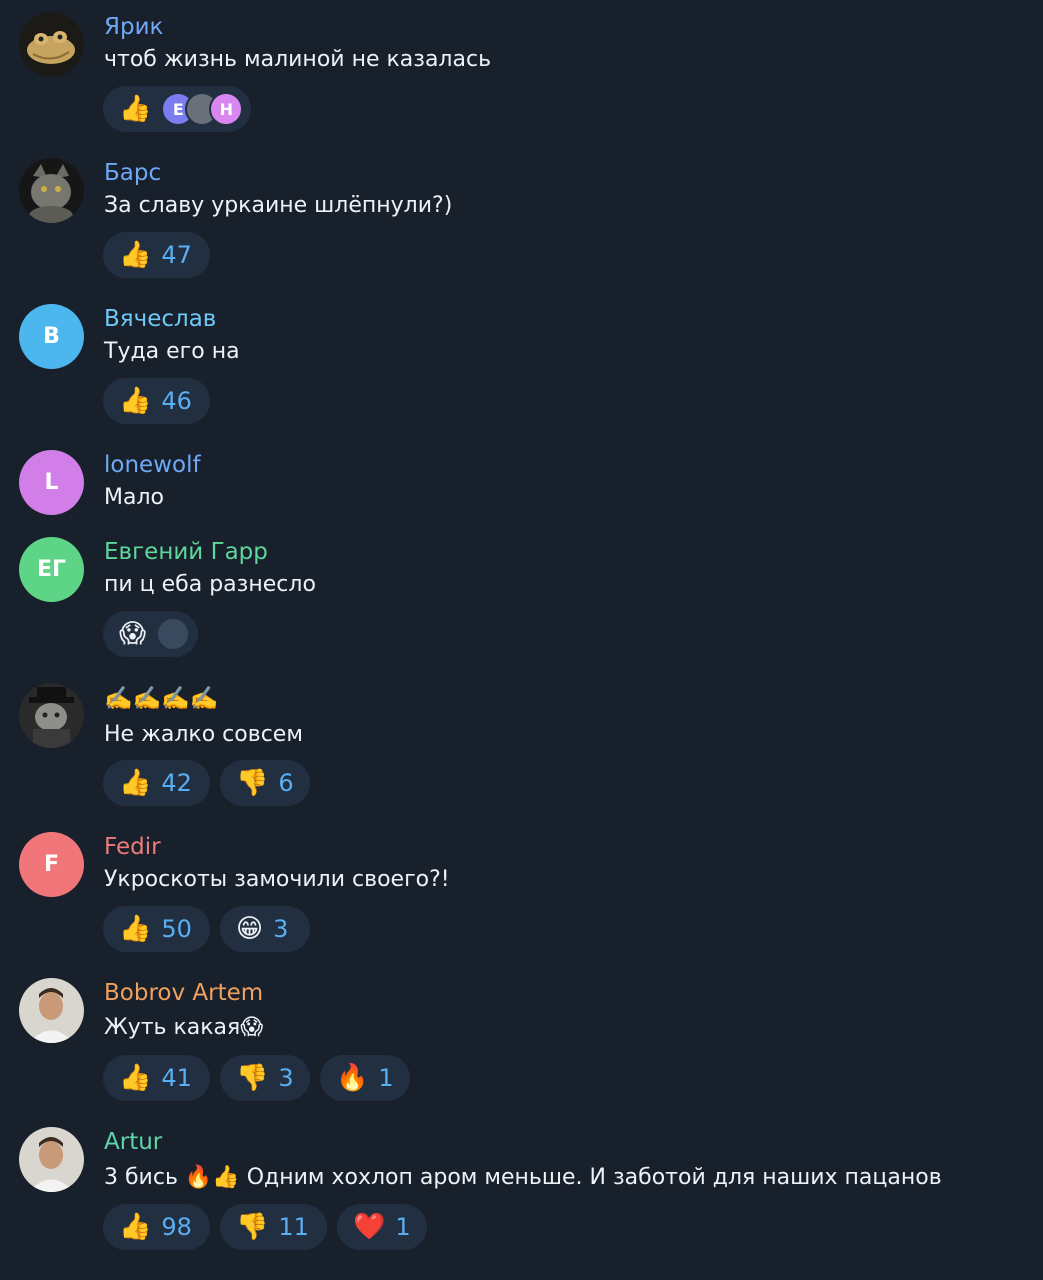 The width and height of the screenshot is (1043, 1280). What do you see at coordinates (202, 109) in the screenshot?
I see `reaction-voters: EН` at bounding box center [202, 109].